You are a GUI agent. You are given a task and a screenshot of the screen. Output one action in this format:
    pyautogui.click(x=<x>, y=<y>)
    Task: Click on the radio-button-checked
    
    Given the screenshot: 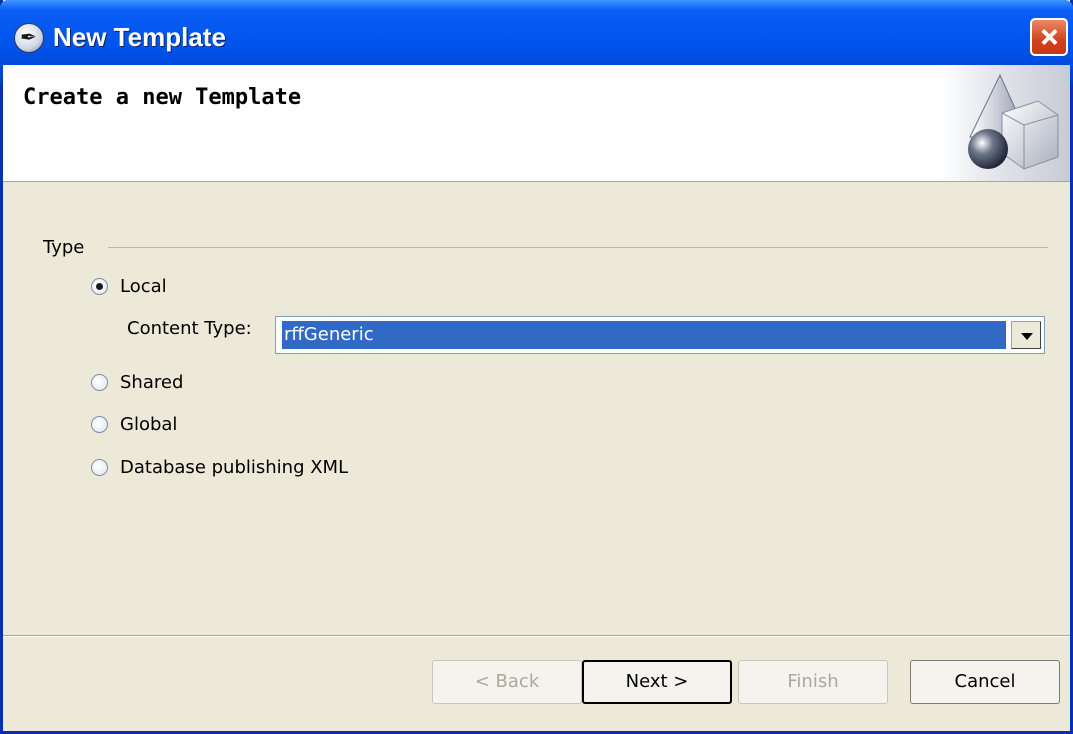 What is the action you would take?
    pyautogui.click(x=99, y=286)
    